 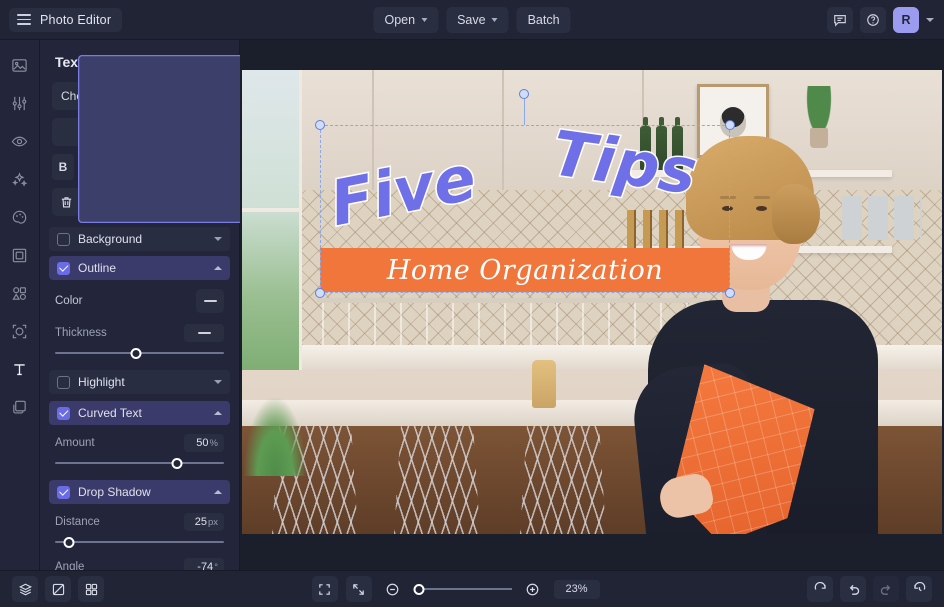 I want to click on options-label: Options, so click(x=150, y=202).